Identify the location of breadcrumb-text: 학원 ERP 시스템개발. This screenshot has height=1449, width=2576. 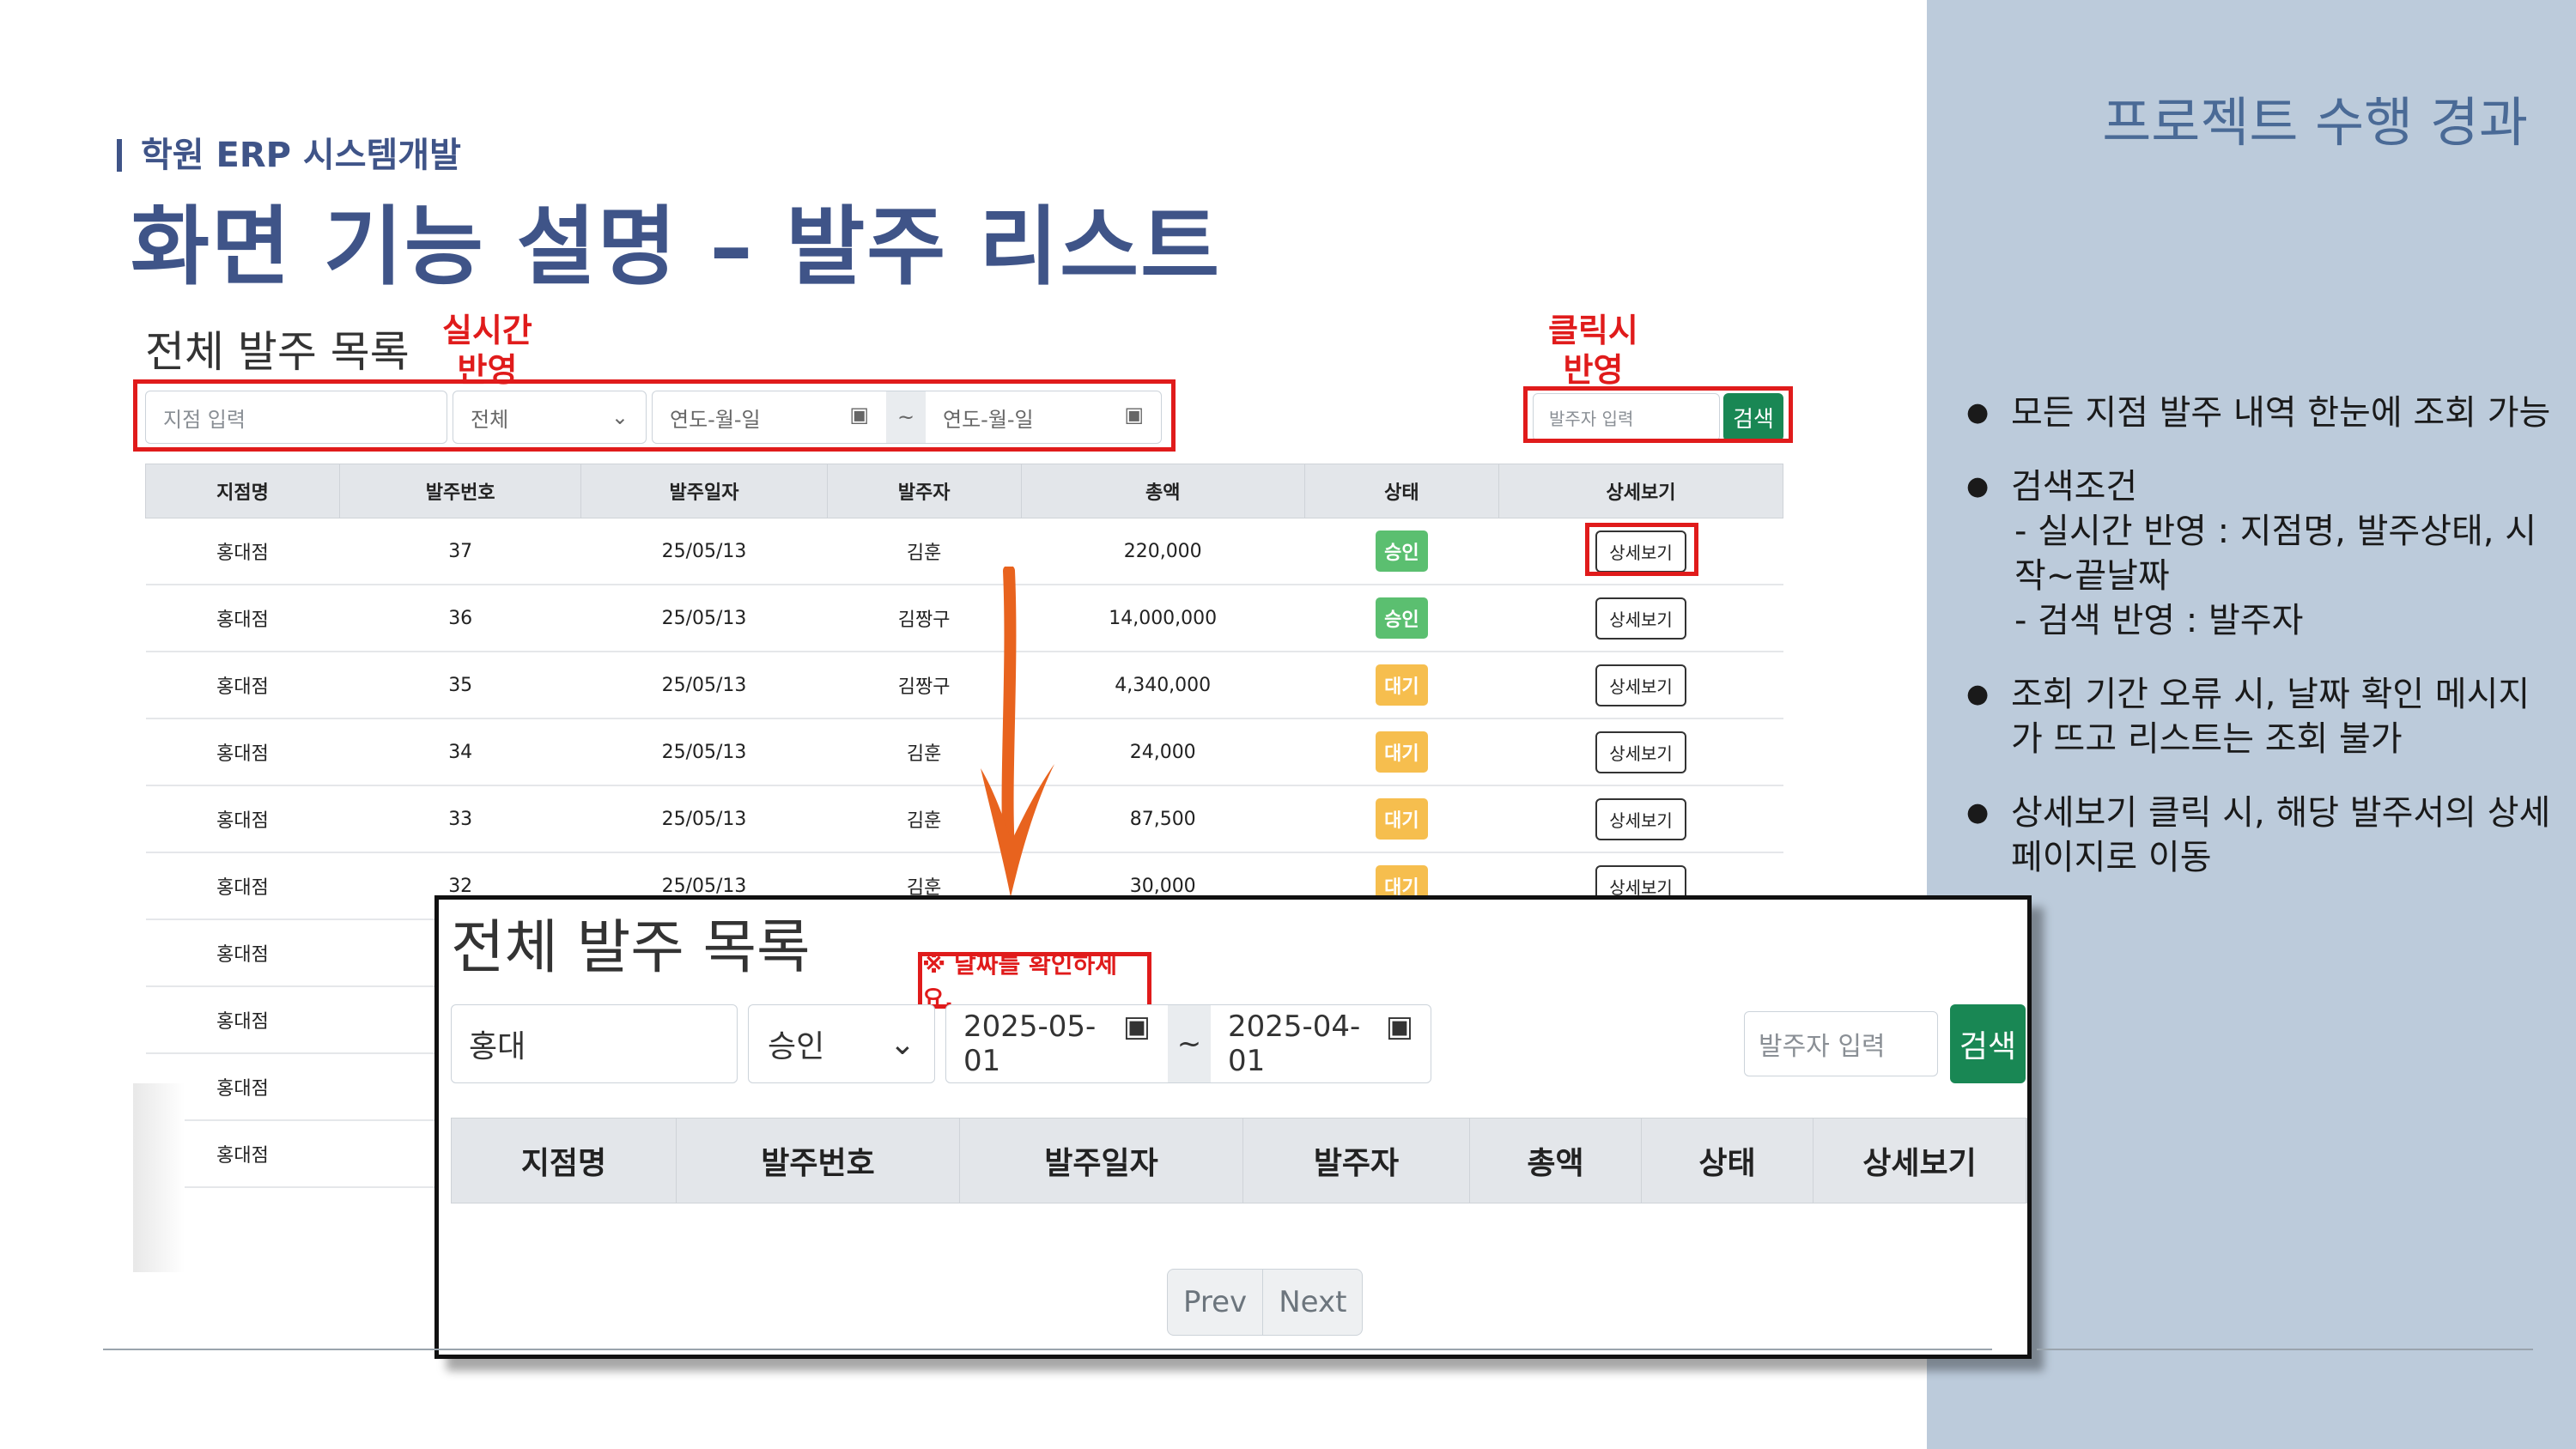
(301, 155).